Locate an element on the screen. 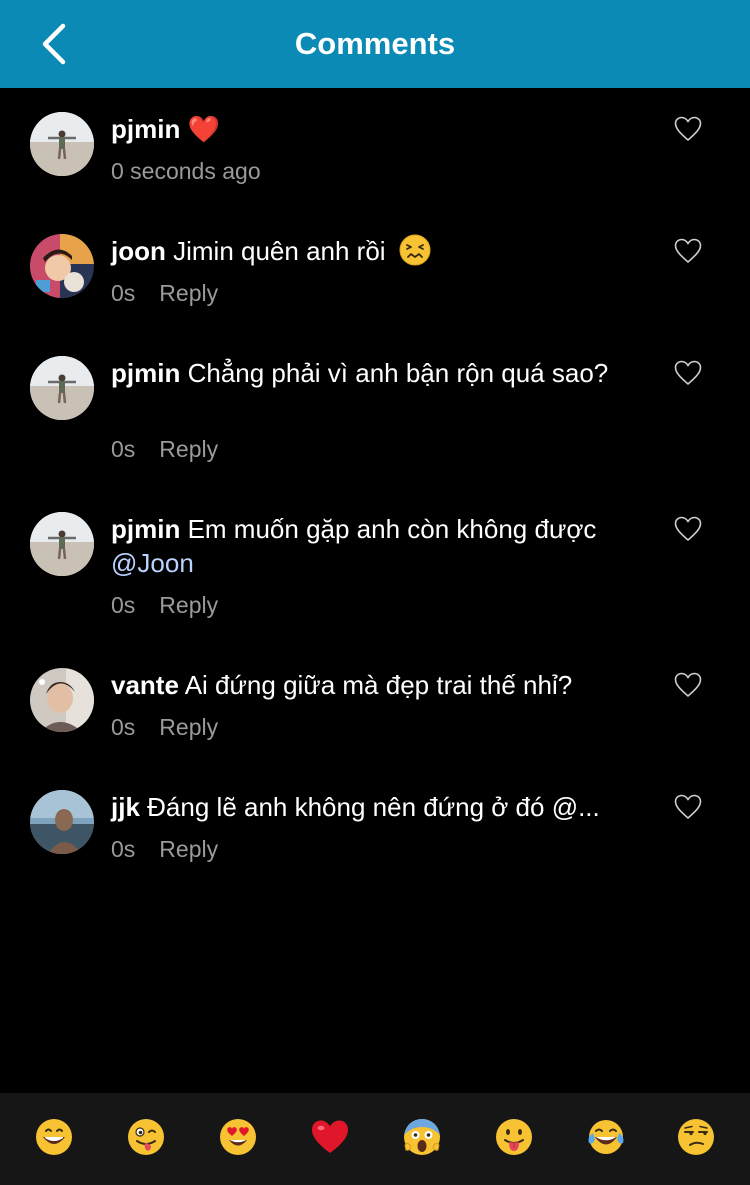 The height and width of the screenshot is (1185, 750). tongue-face-icon is located at coordinates (514, 1137).